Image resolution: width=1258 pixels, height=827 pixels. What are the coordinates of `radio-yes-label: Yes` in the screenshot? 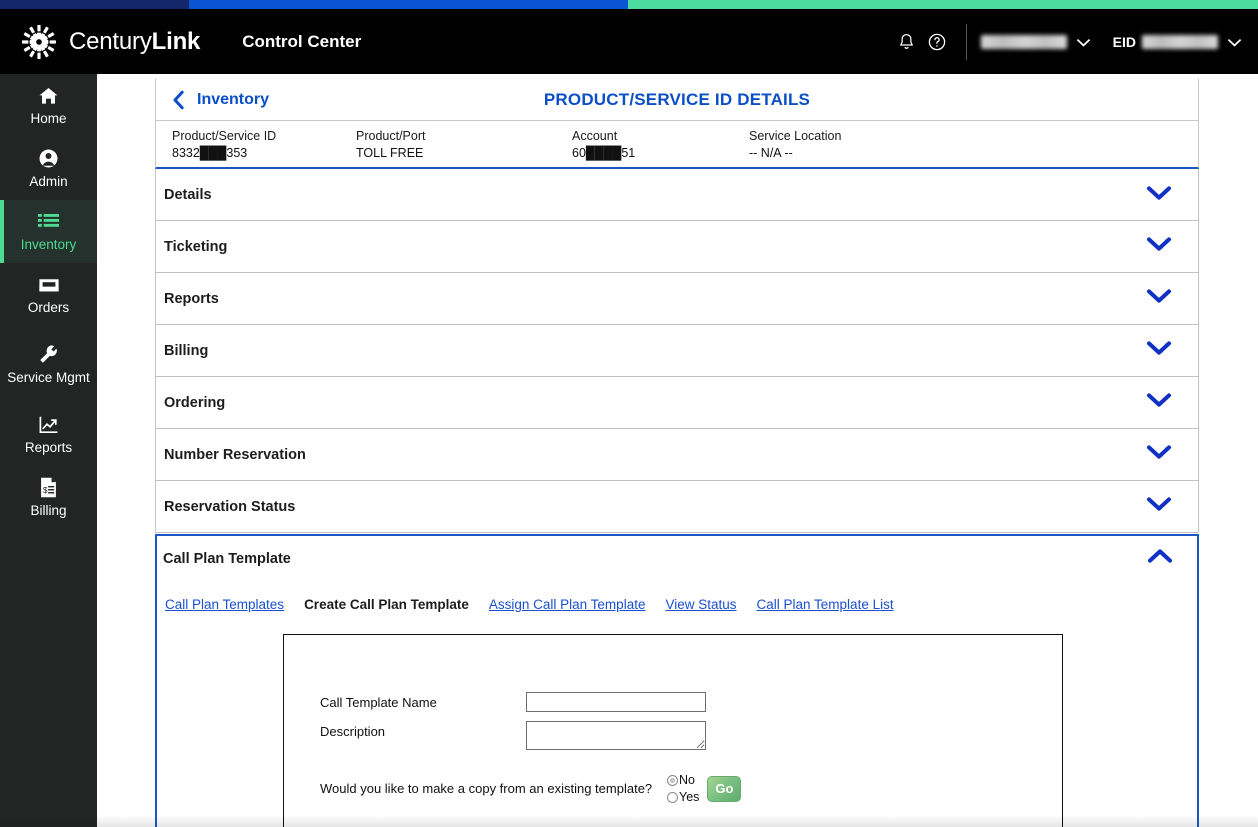 It's located at (689, 797).